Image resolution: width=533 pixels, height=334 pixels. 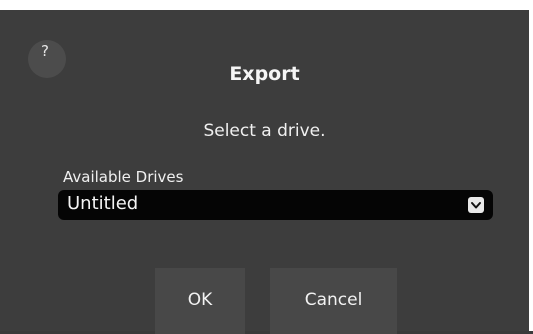 I want to click on drive-select: Untitled, so click(x=275, y=205).